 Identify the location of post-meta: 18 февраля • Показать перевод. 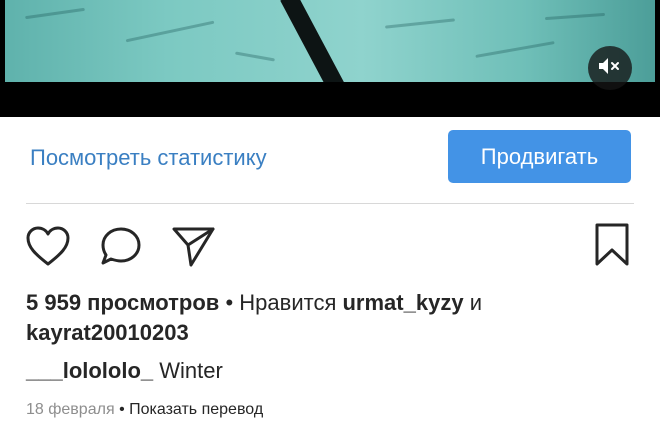
(144, 410).